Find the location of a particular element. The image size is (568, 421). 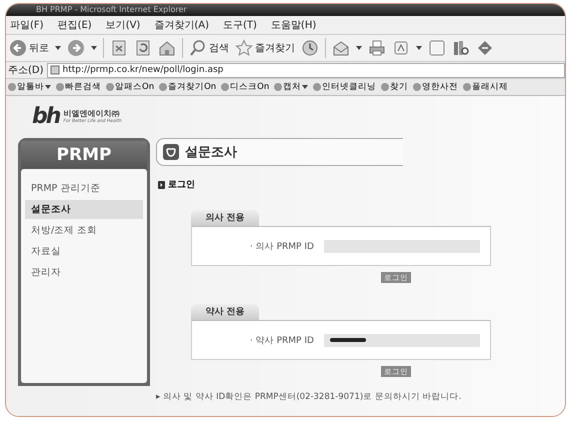

search-icon is located at coordinates (198, 48).